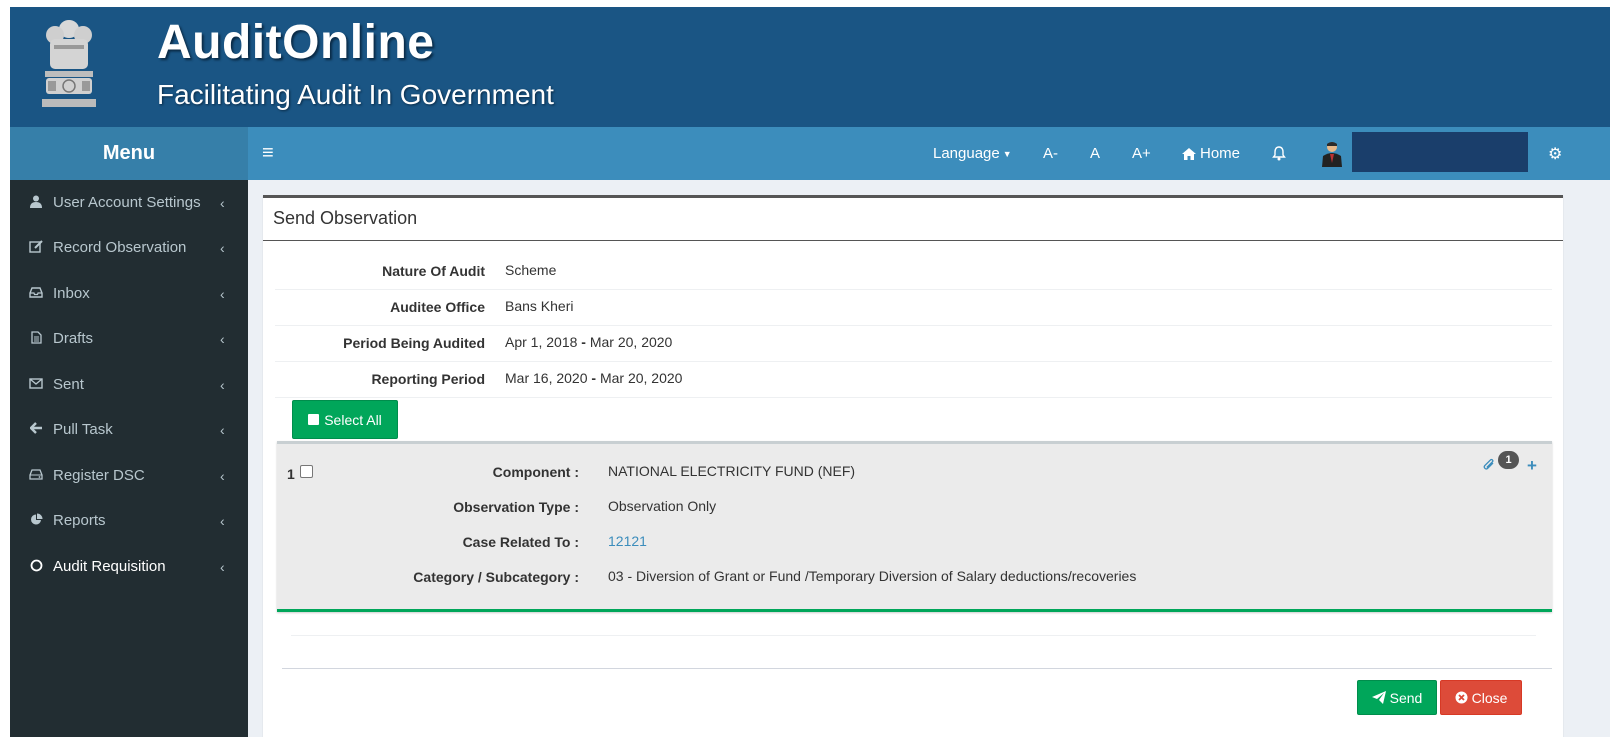 The width and height of the screenshot is (1610, 737). What do you see at coordinates (129, 566) in the screenshot?
I see `sidebar-item-audit-requisition: Audit Requisition ‹` at bounding box center [129, 566].